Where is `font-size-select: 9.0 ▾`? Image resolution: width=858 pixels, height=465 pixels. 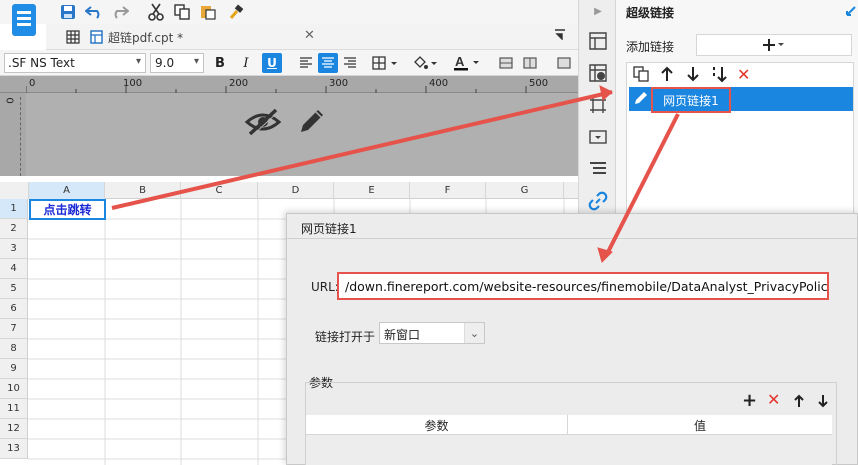
font-size-select: 9.0 ▾ is located at coordinates (177, 63).